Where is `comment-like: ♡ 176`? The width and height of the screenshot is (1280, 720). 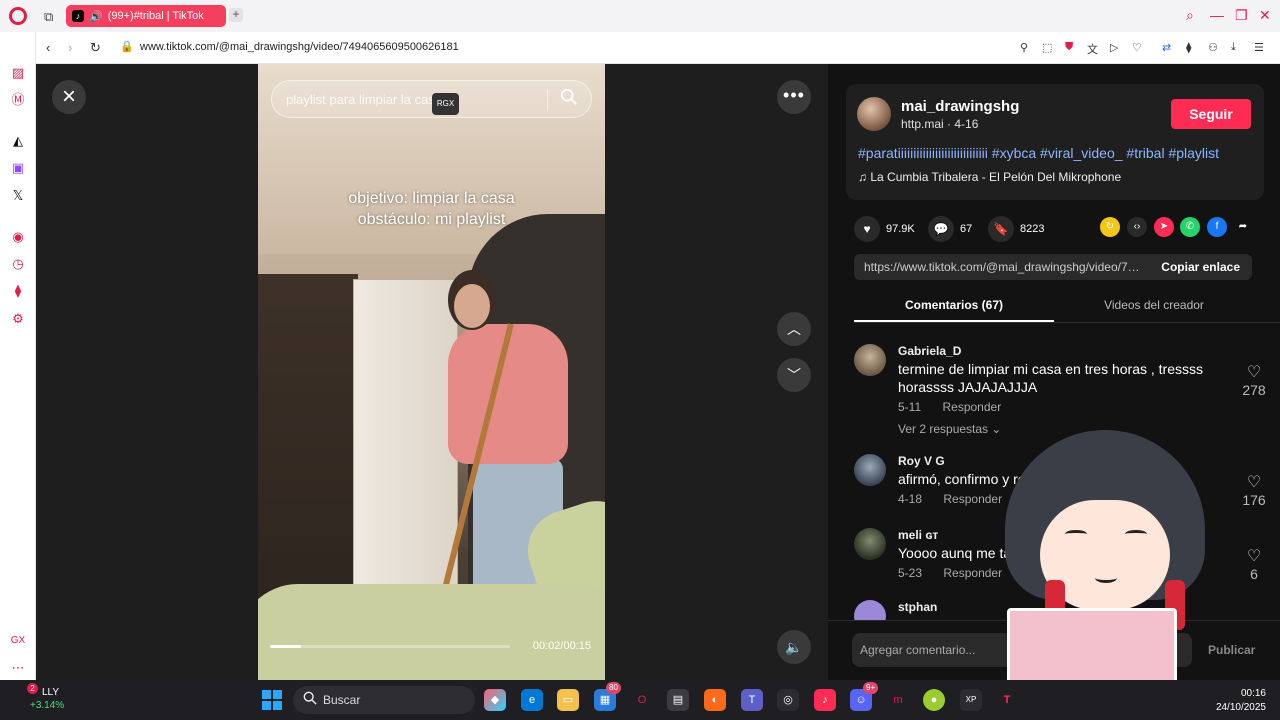
comment-like: ♡ 176 is located at coordinates (1254, 490).